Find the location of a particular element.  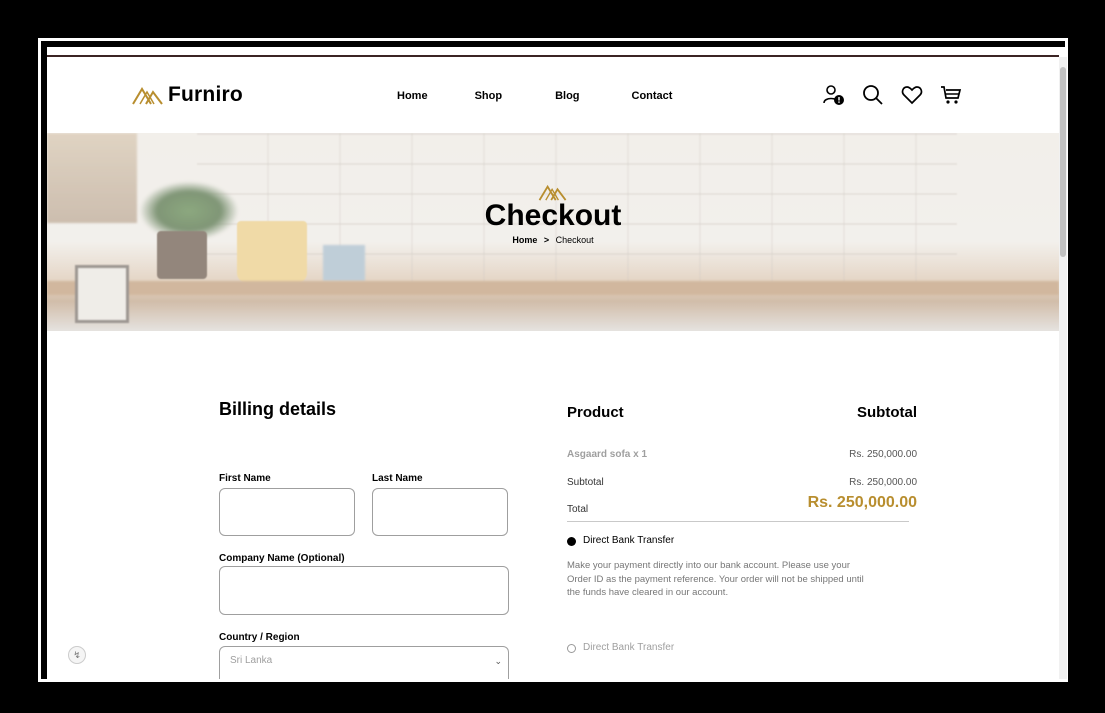

brand-name: Furniro is located at coordinates (205, 94).